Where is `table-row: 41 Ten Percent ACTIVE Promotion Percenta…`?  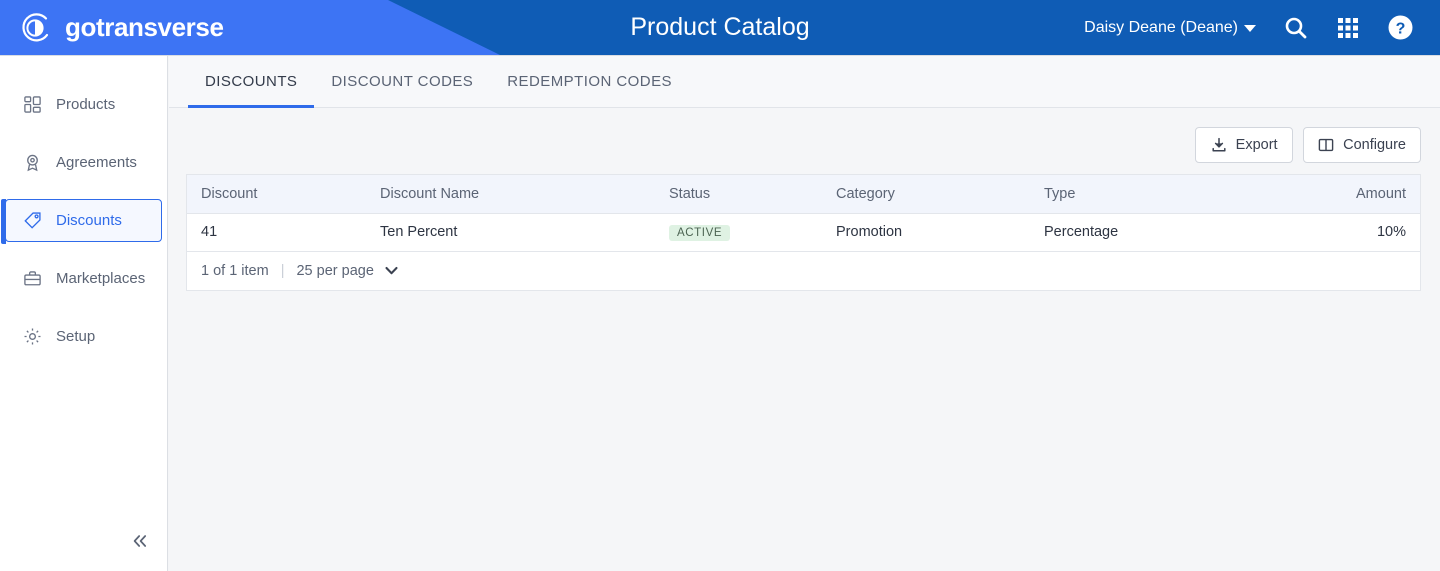 table-row: 41 Ten Percent ACTIVE Promotion Percenta… is located at coordinates (803, 232).